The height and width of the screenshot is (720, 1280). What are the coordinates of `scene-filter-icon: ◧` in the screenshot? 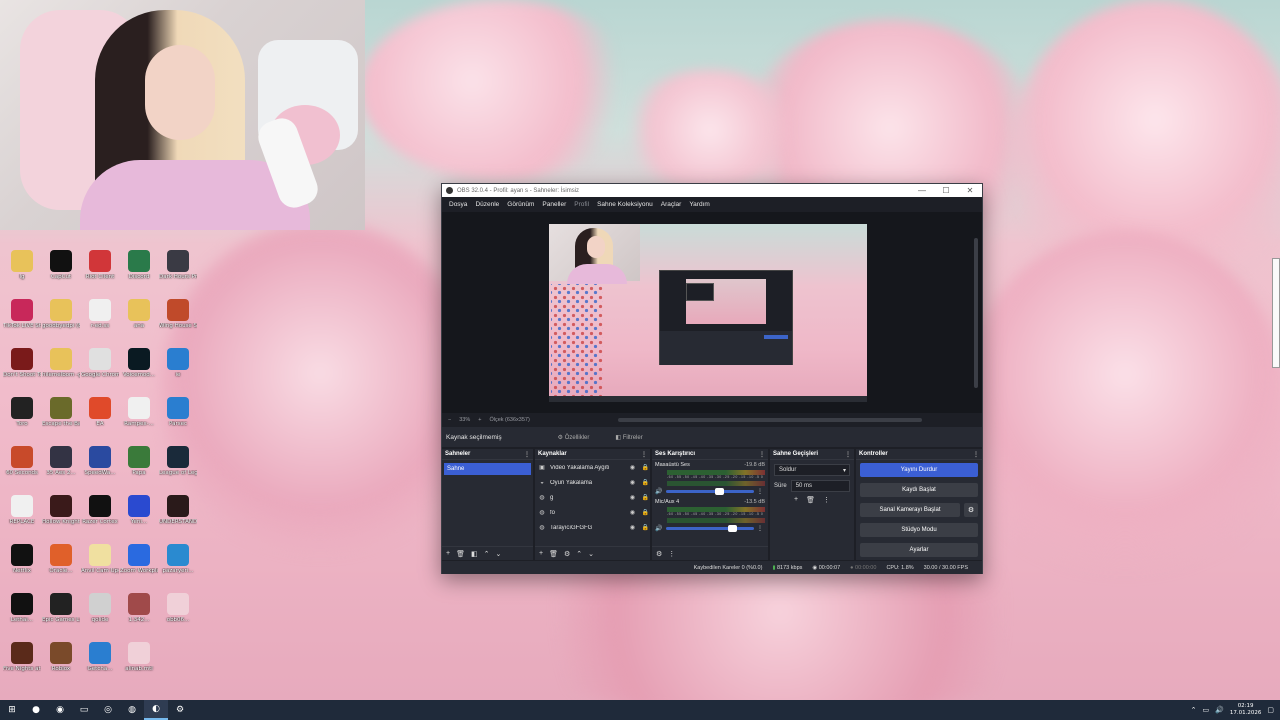 It's located at (474, 554).